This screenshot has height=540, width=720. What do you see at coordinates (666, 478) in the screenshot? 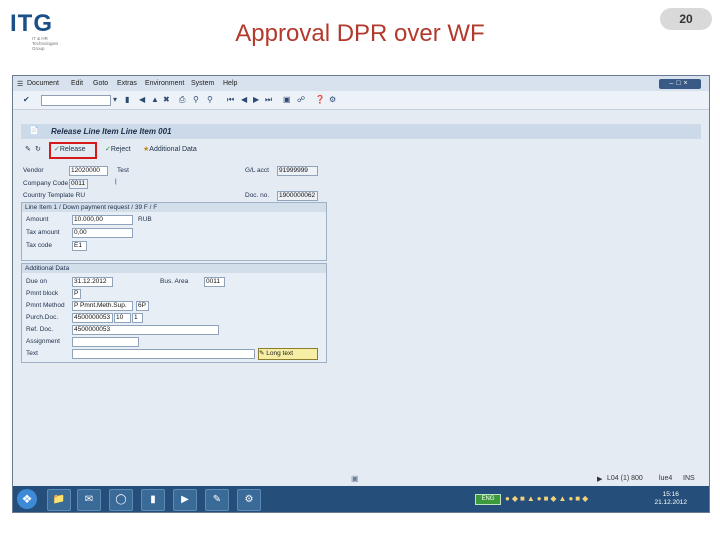
I see `host-name: lue4` at bounding box center [666, 478].